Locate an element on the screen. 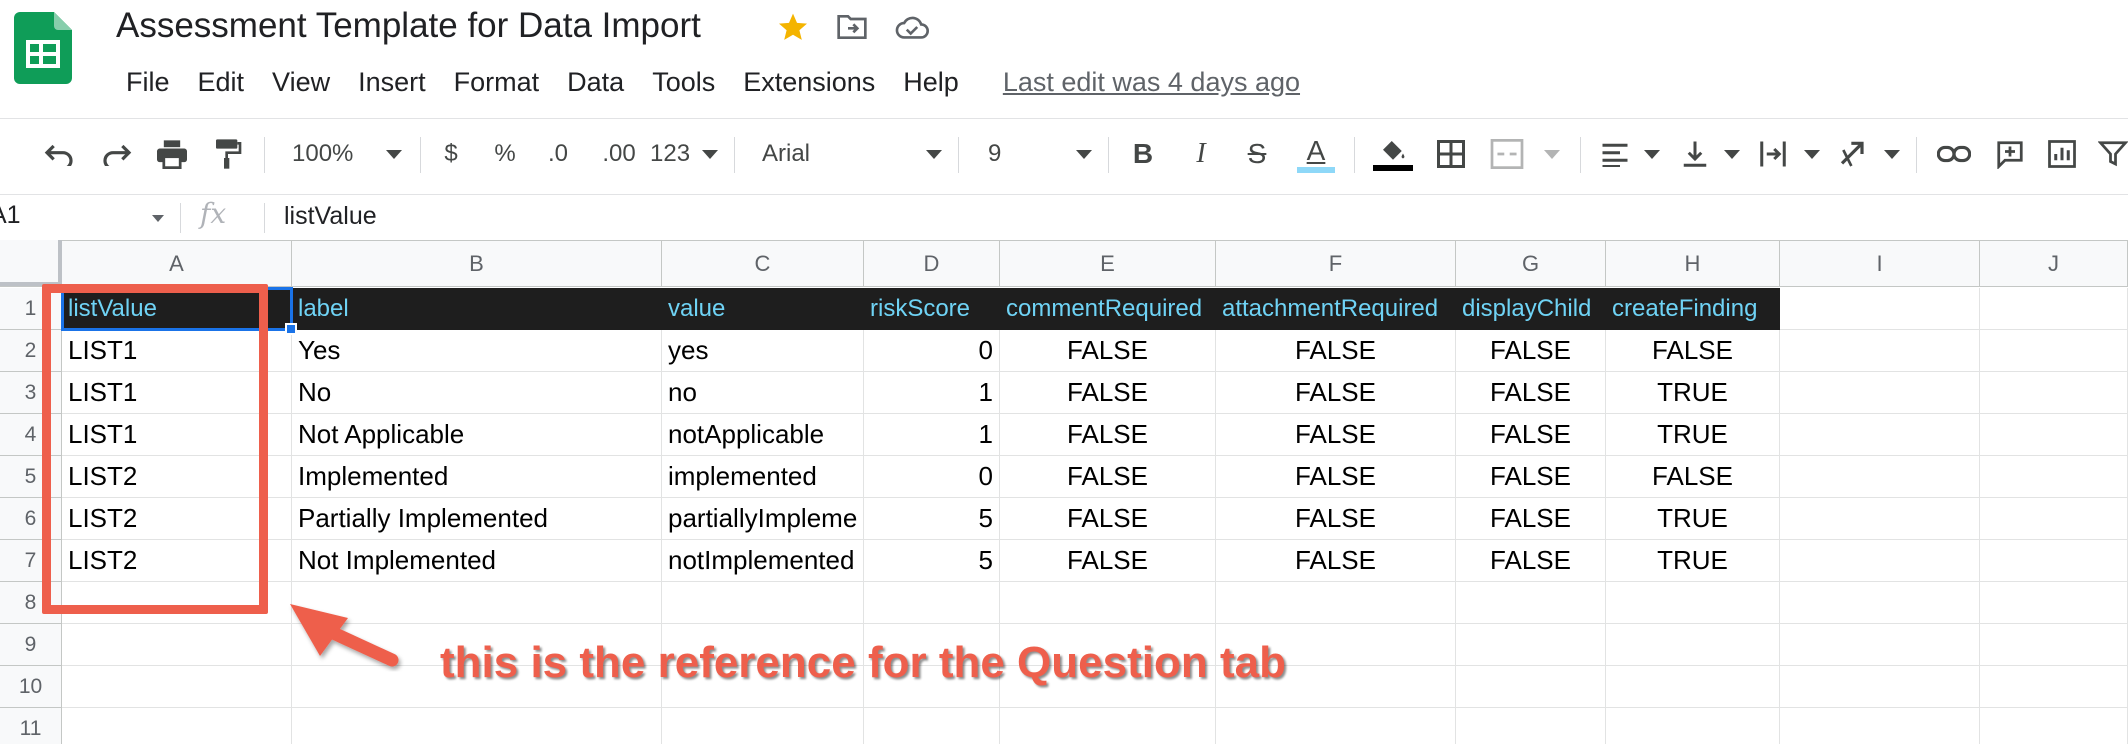 This screenshot has width=2128, height=744. number-format-select: 123 is located at coordinates (684, 154).